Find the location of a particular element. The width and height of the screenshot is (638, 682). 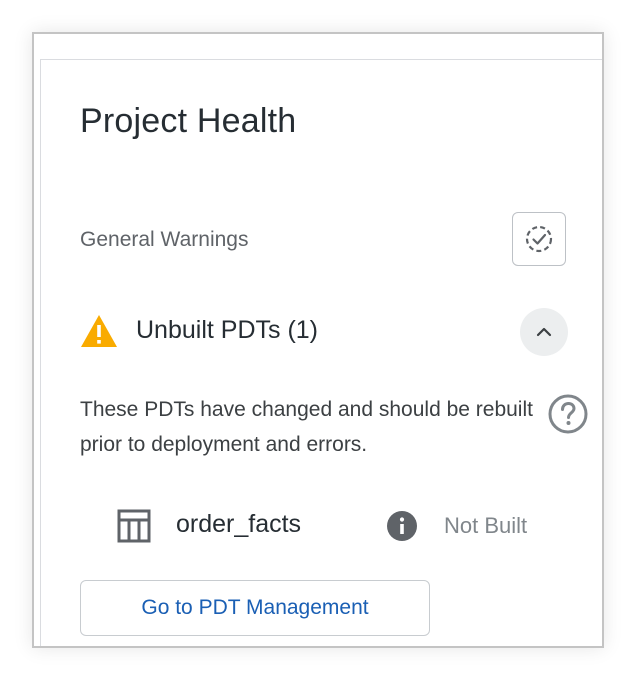

table-icon is located at coordinates (134, 526).